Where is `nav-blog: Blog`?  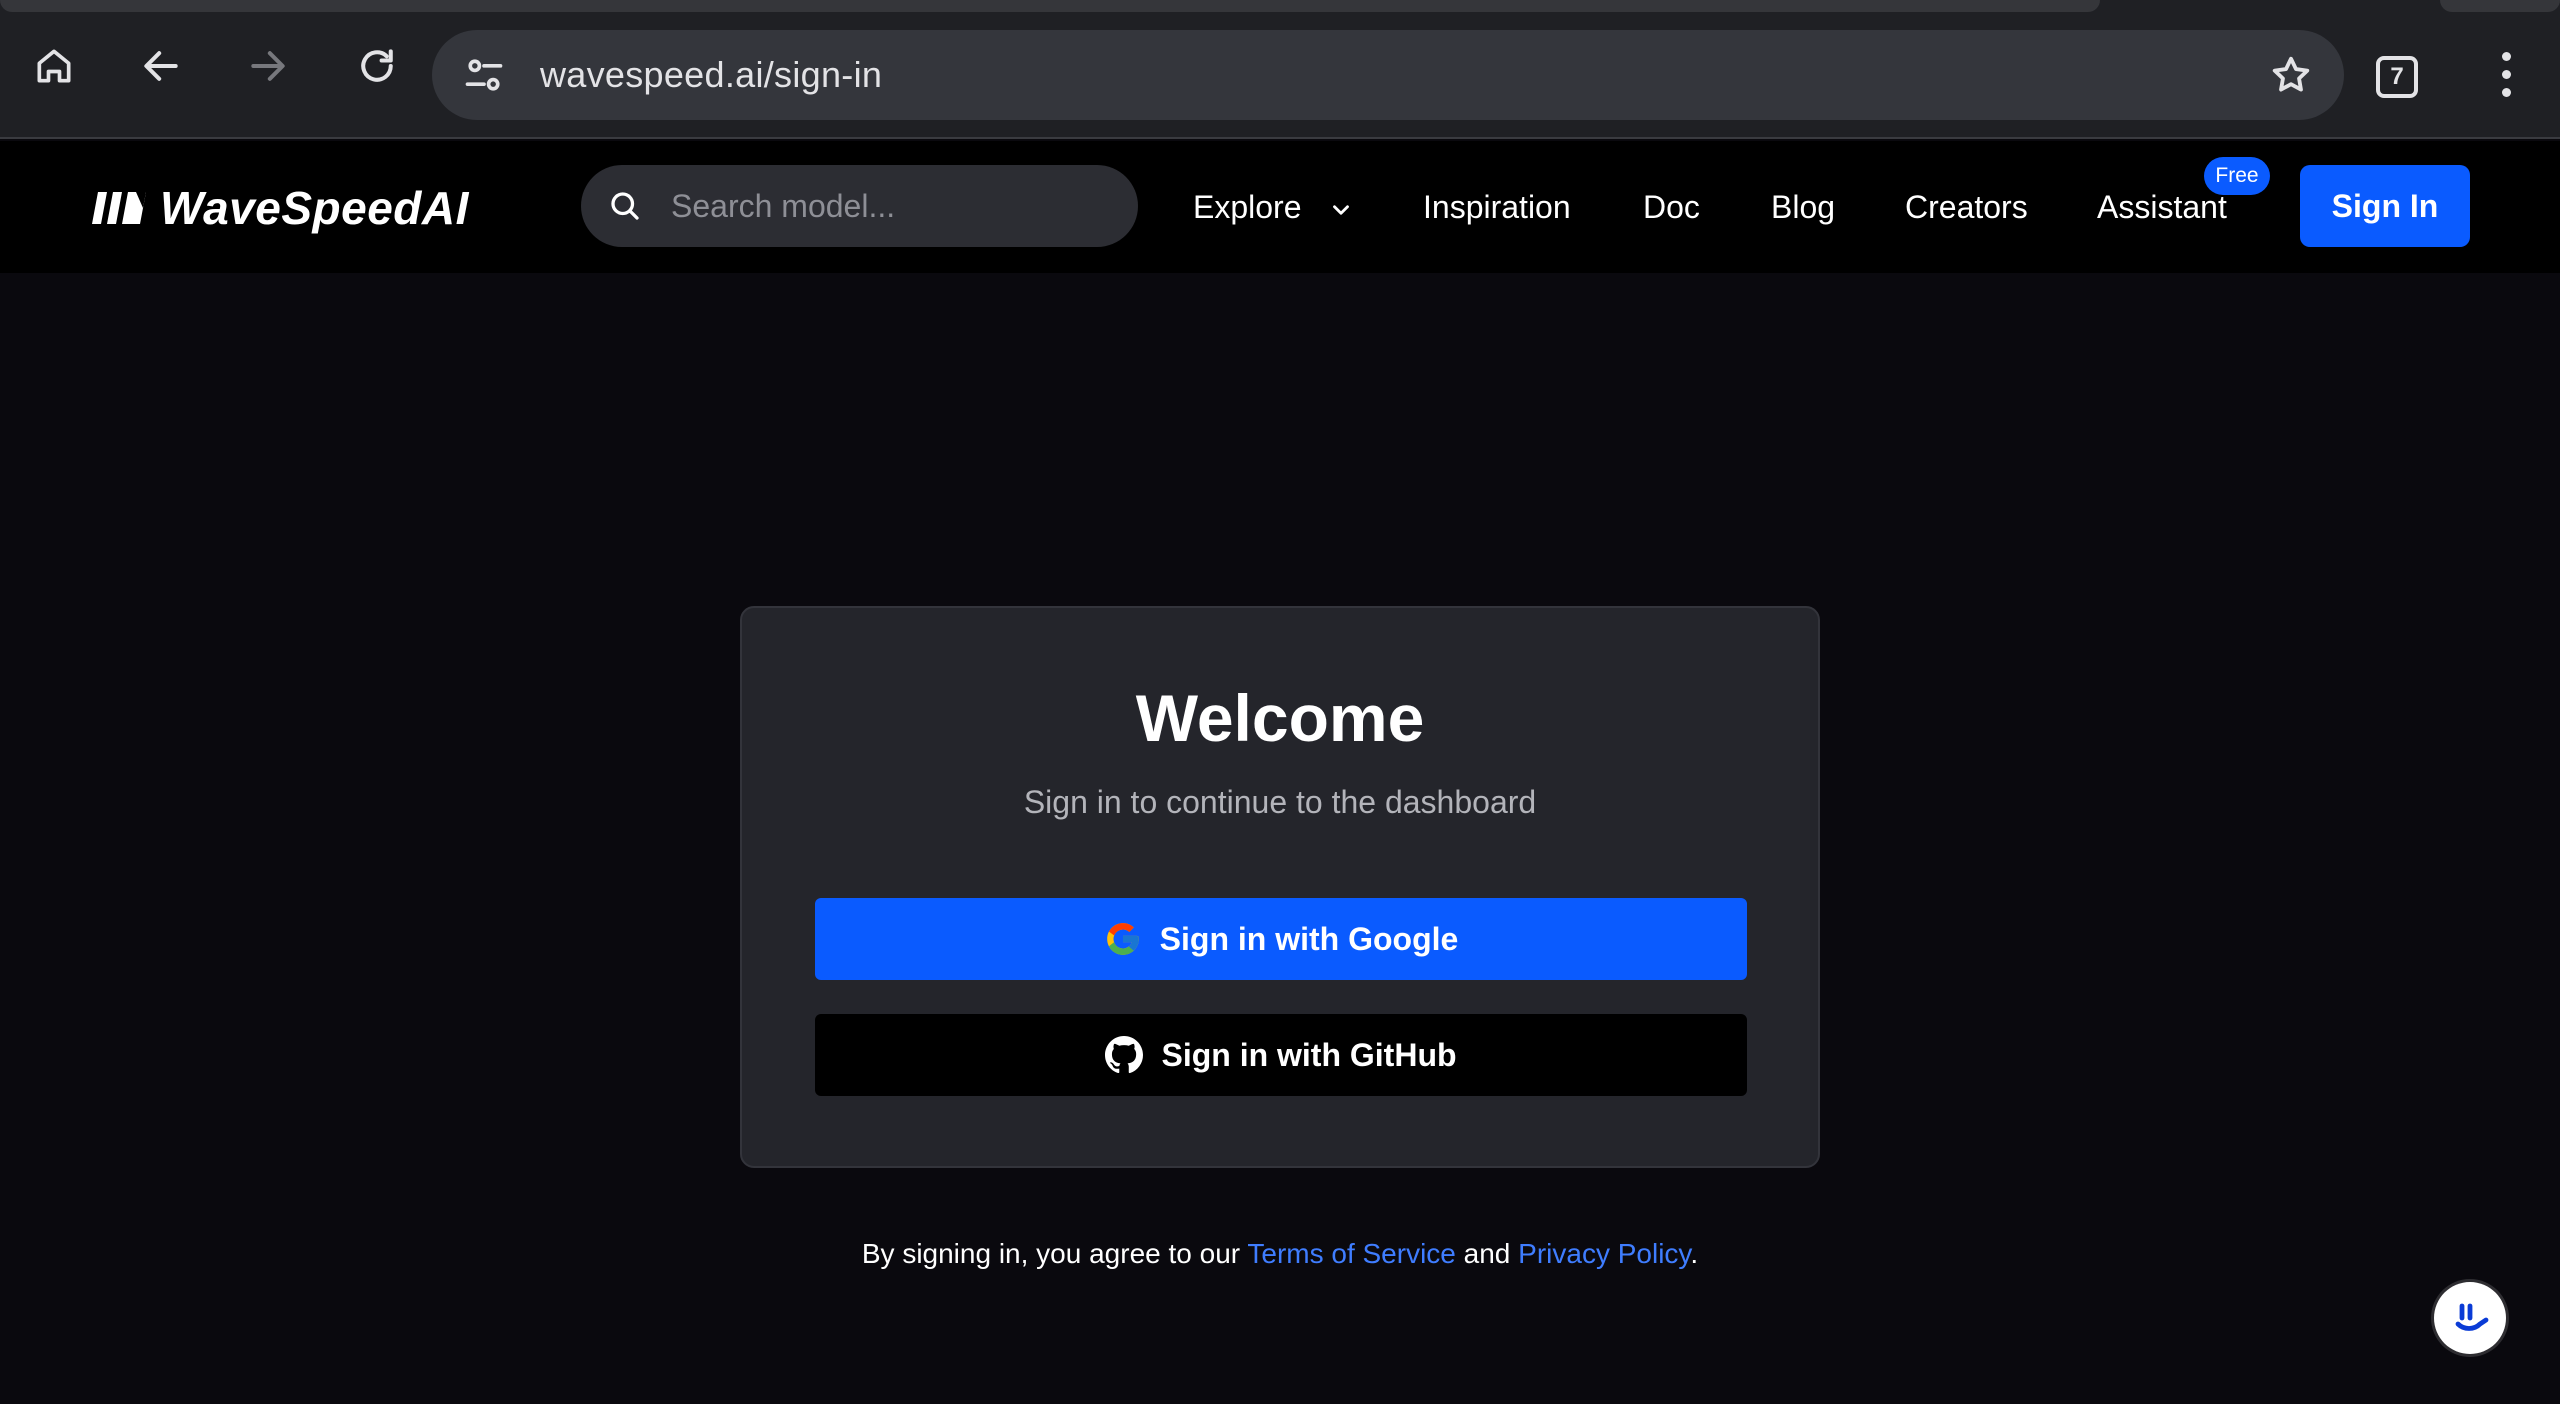
nav-blog: Blog is located at coordinates (1803, 207).